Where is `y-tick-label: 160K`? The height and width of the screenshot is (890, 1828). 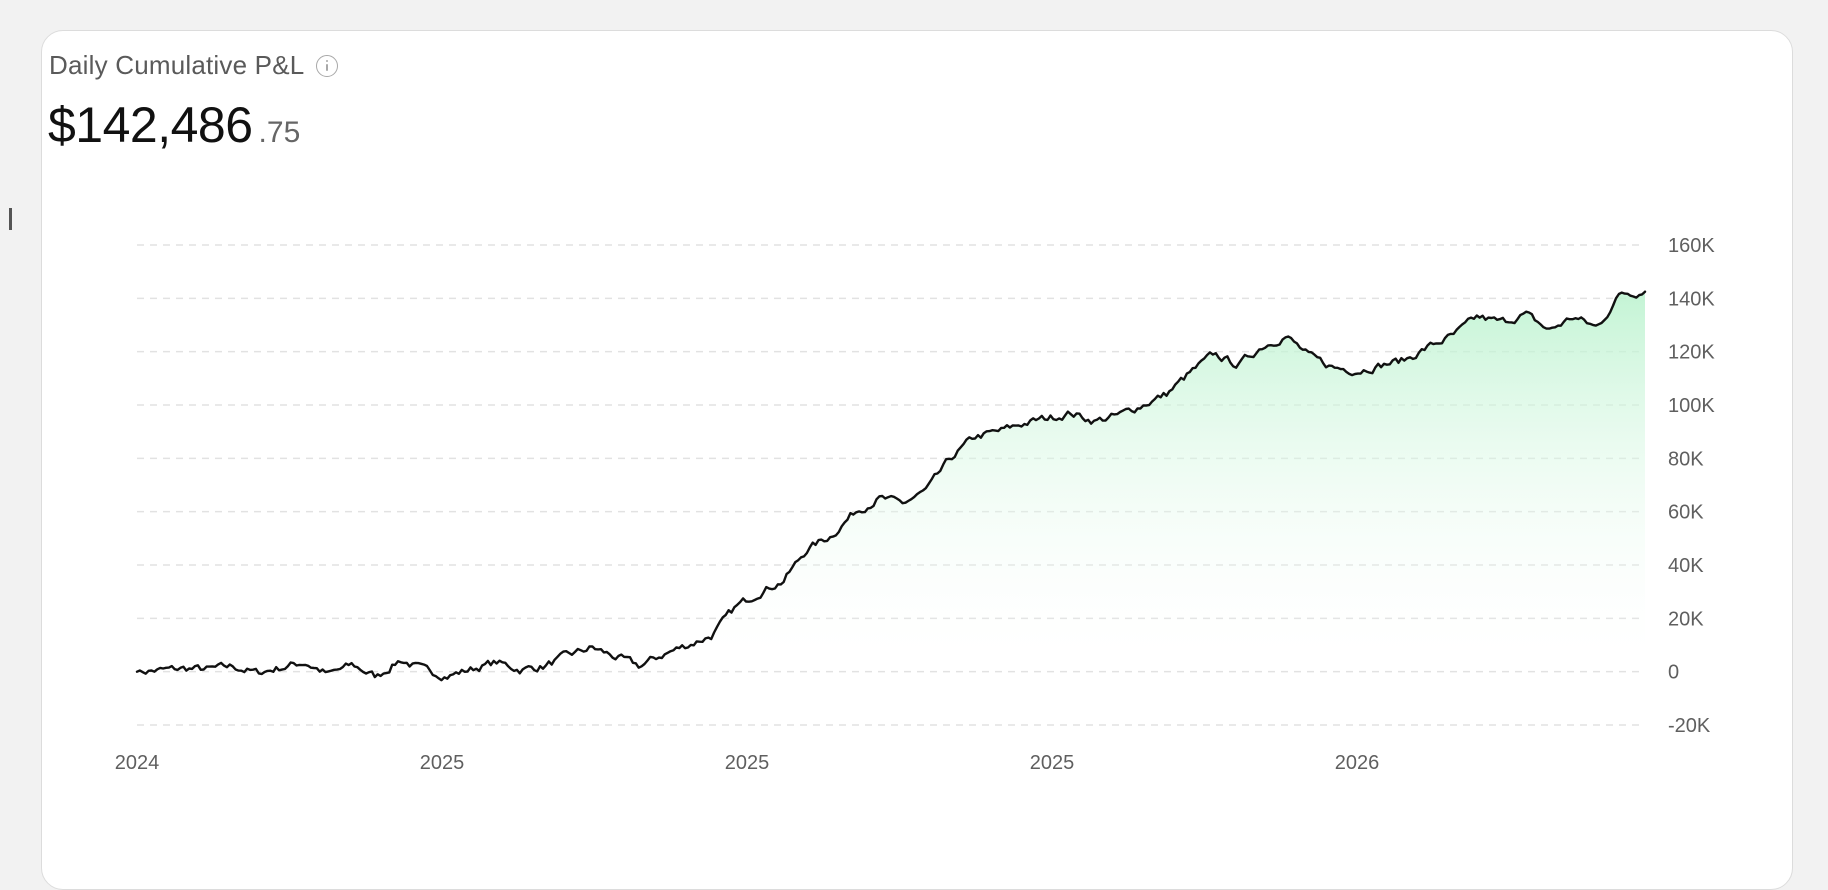
y-tick-label: 160K is located at coordinates (1691, 246).